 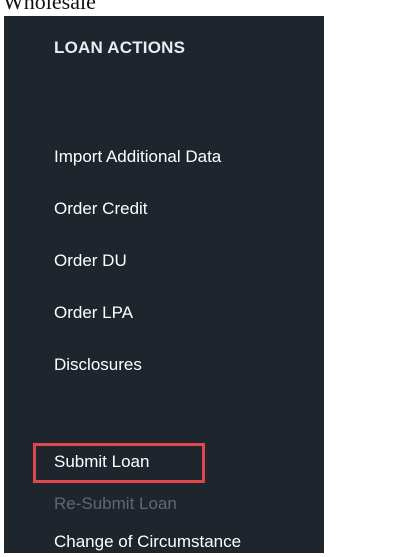 What do you see at coordinates (49, 7) in the screenshot?
I see `page-caption: Wholesale` at bounding box center [49, 7].